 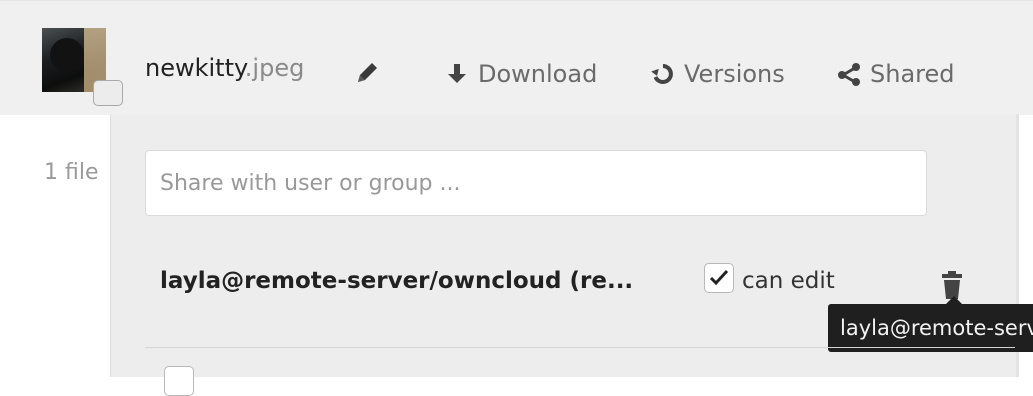 I want to click on file-name: newkitty.jpeg, so click(x=224, y=68).